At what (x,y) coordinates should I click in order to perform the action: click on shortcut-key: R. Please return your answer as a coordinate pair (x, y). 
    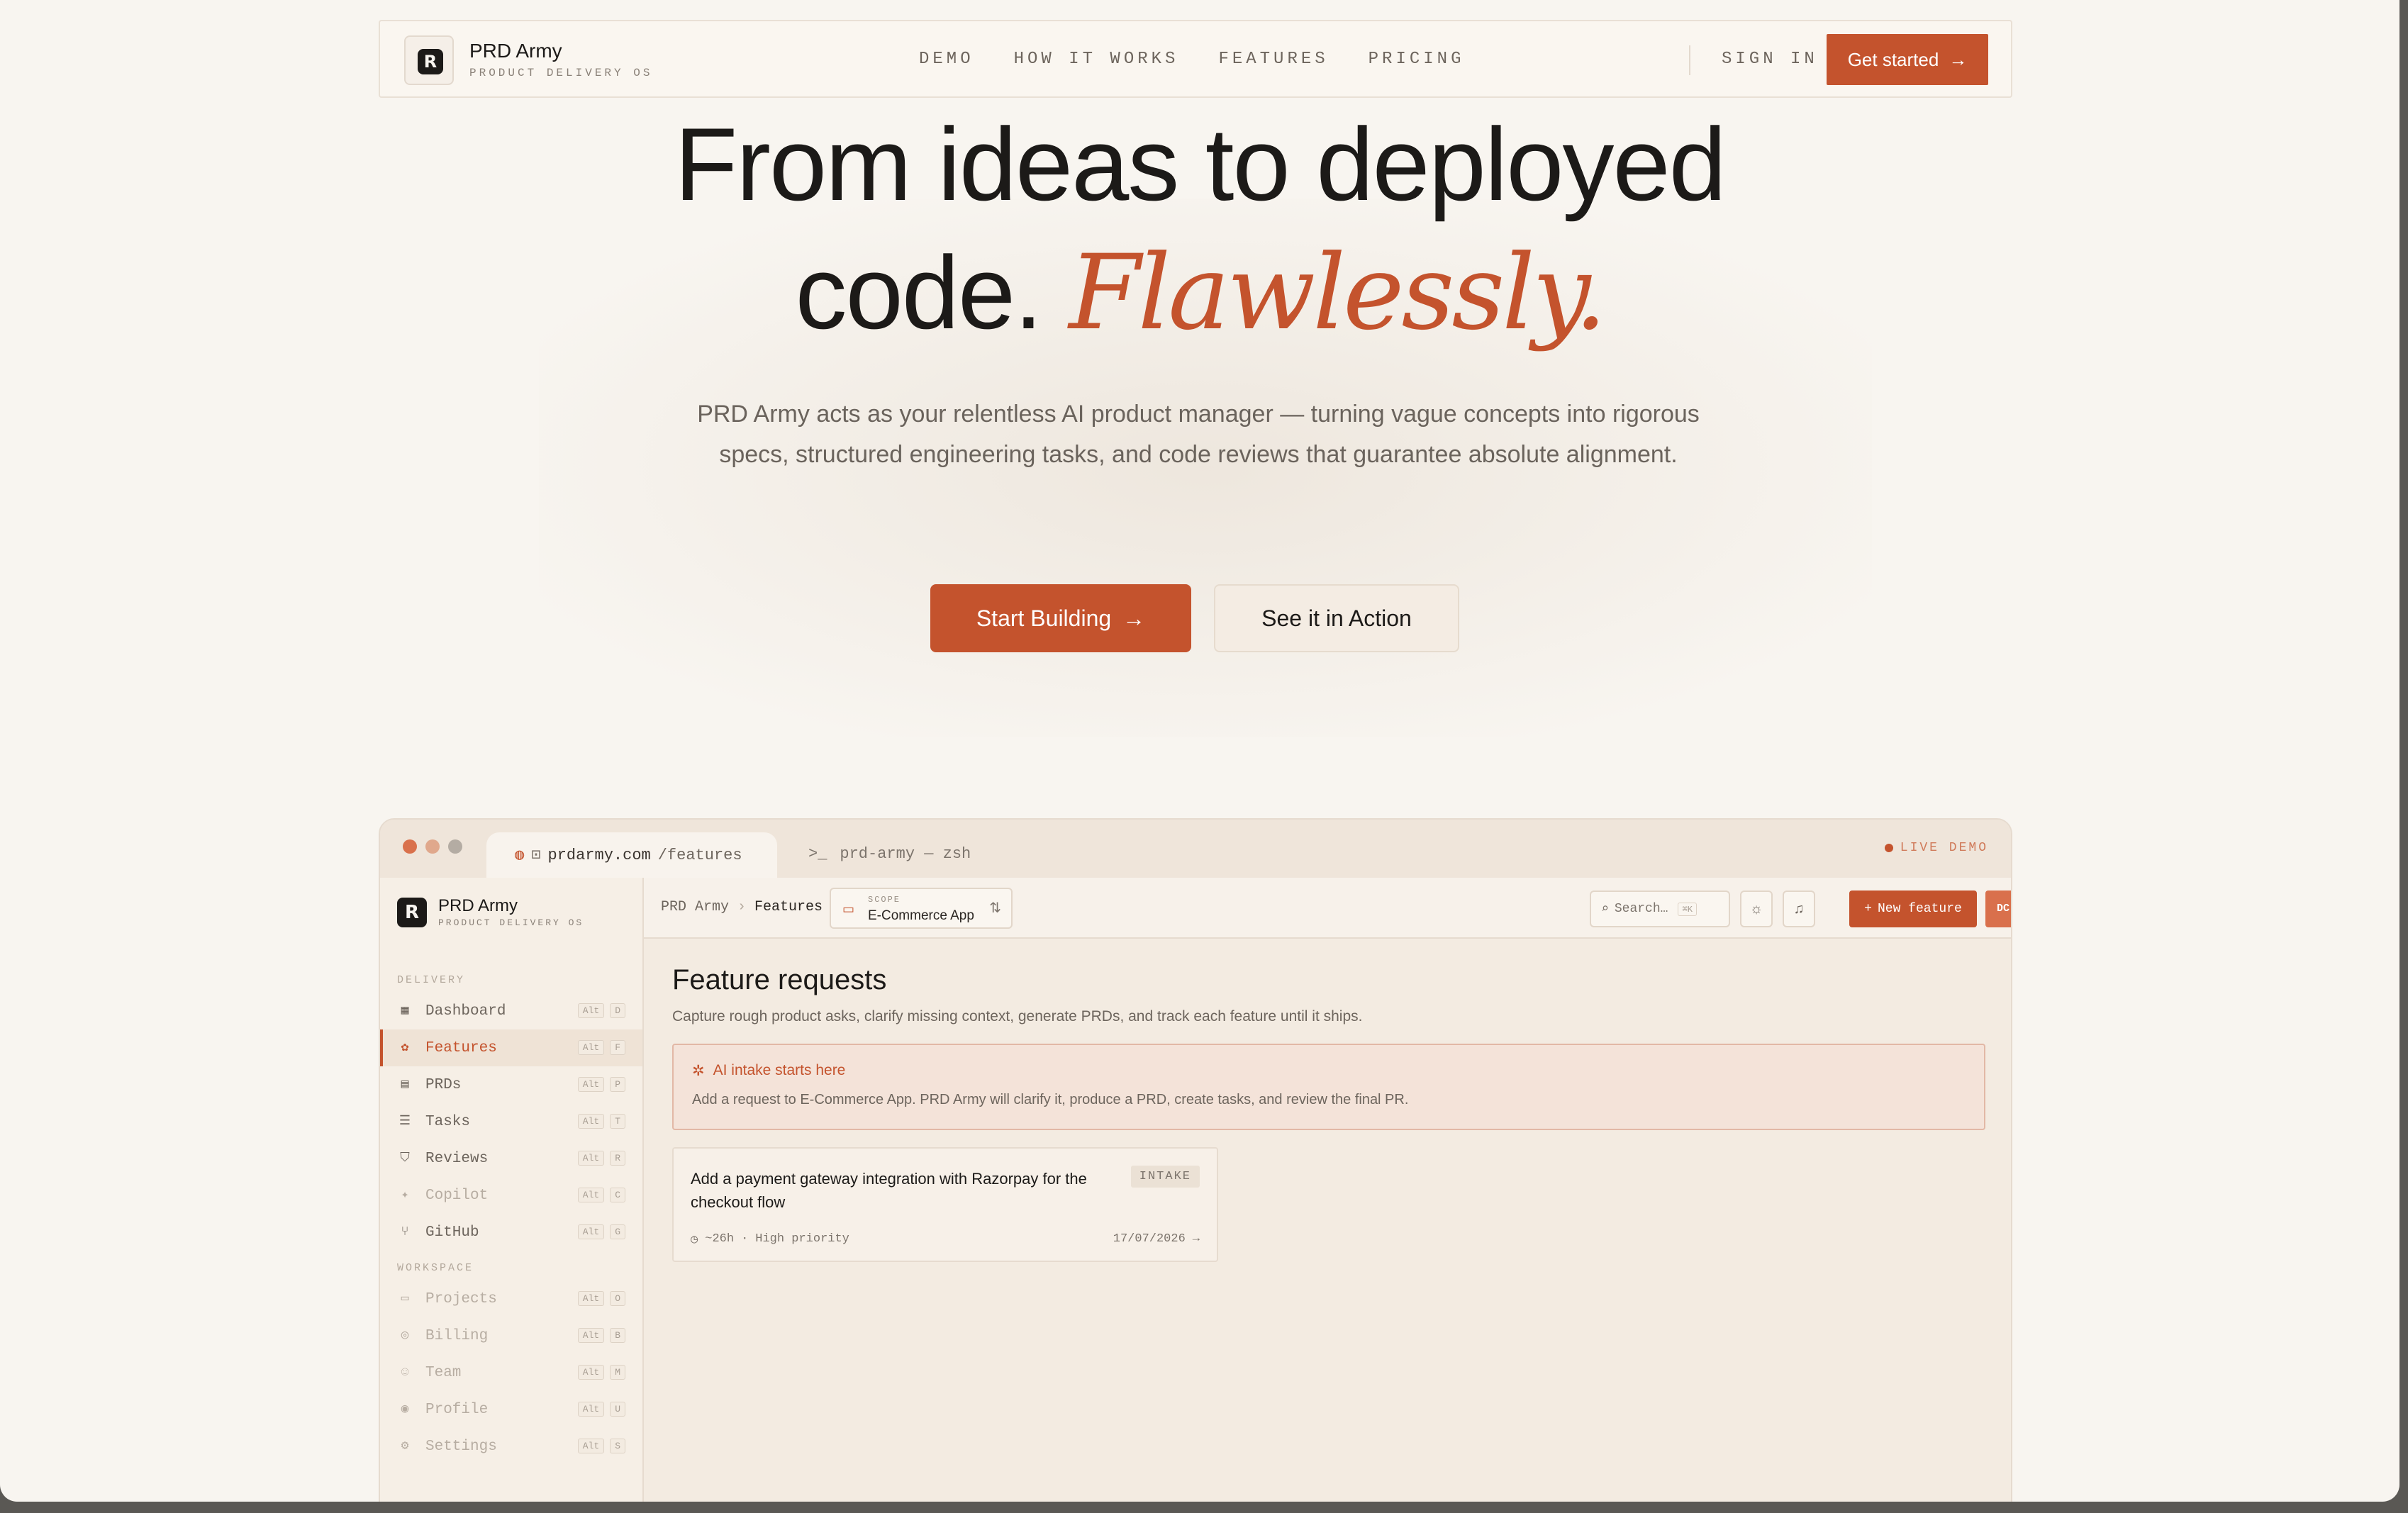
    Looking at the image, I should click on (617, 1158).